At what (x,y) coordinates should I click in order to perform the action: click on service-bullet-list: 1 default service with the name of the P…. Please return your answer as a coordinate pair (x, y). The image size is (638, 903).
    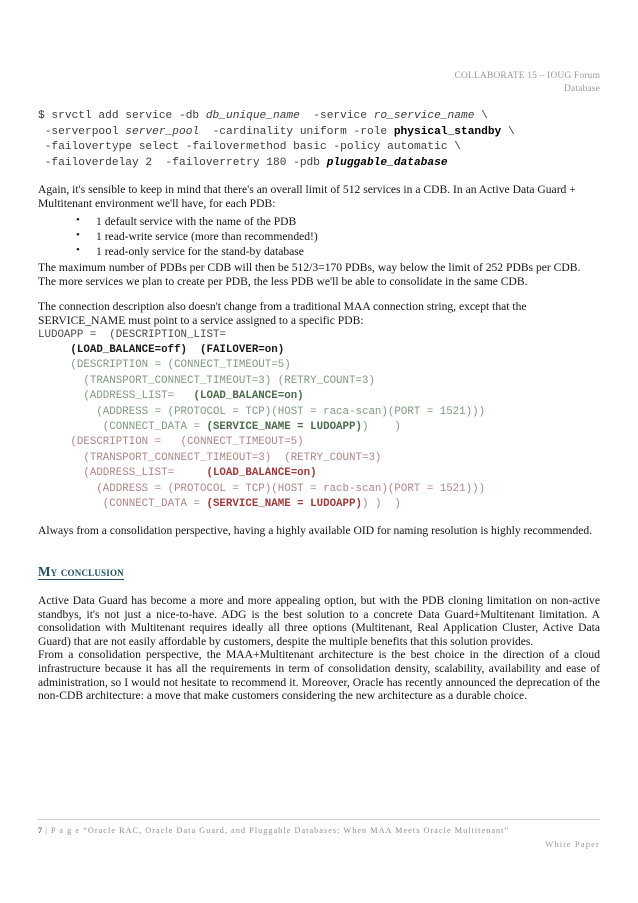
    Looking at the image, I should click on (319, 236).